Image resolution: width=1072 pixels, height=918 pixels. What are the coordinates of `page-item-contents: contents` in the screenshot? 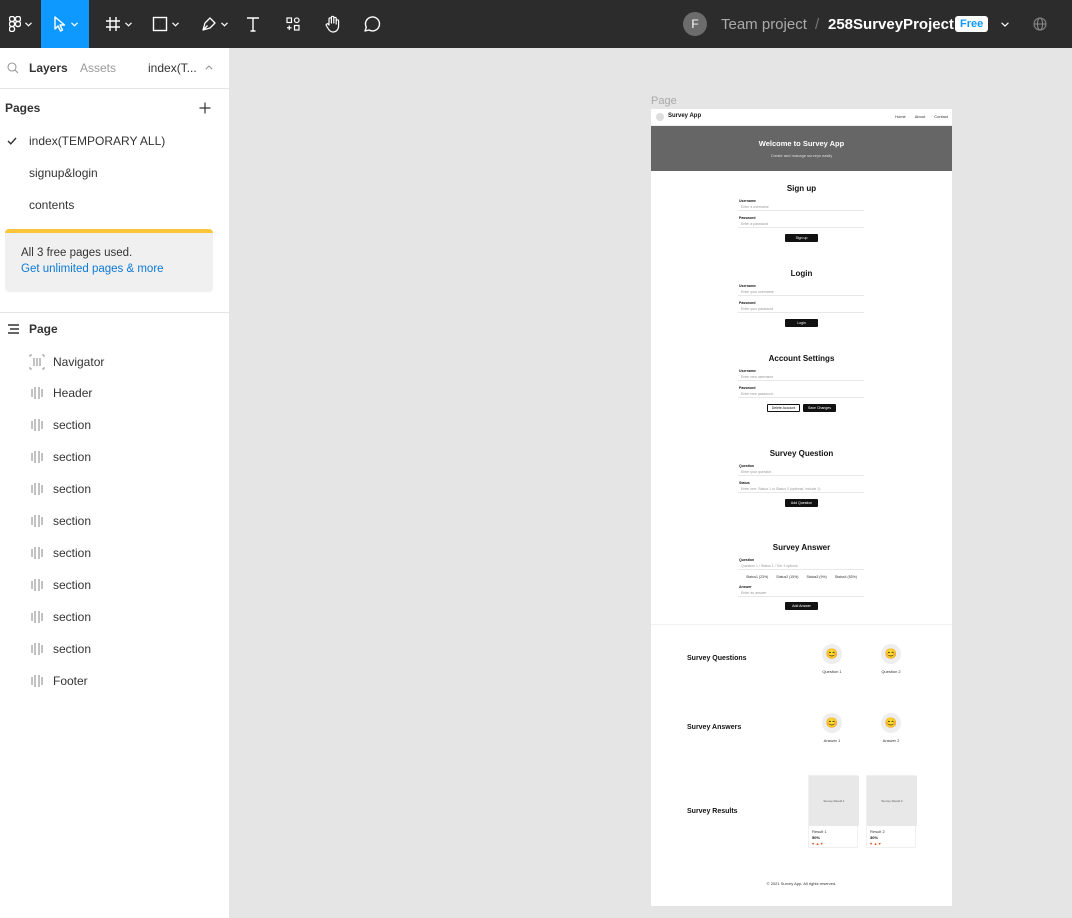 It's located at (51, 205).